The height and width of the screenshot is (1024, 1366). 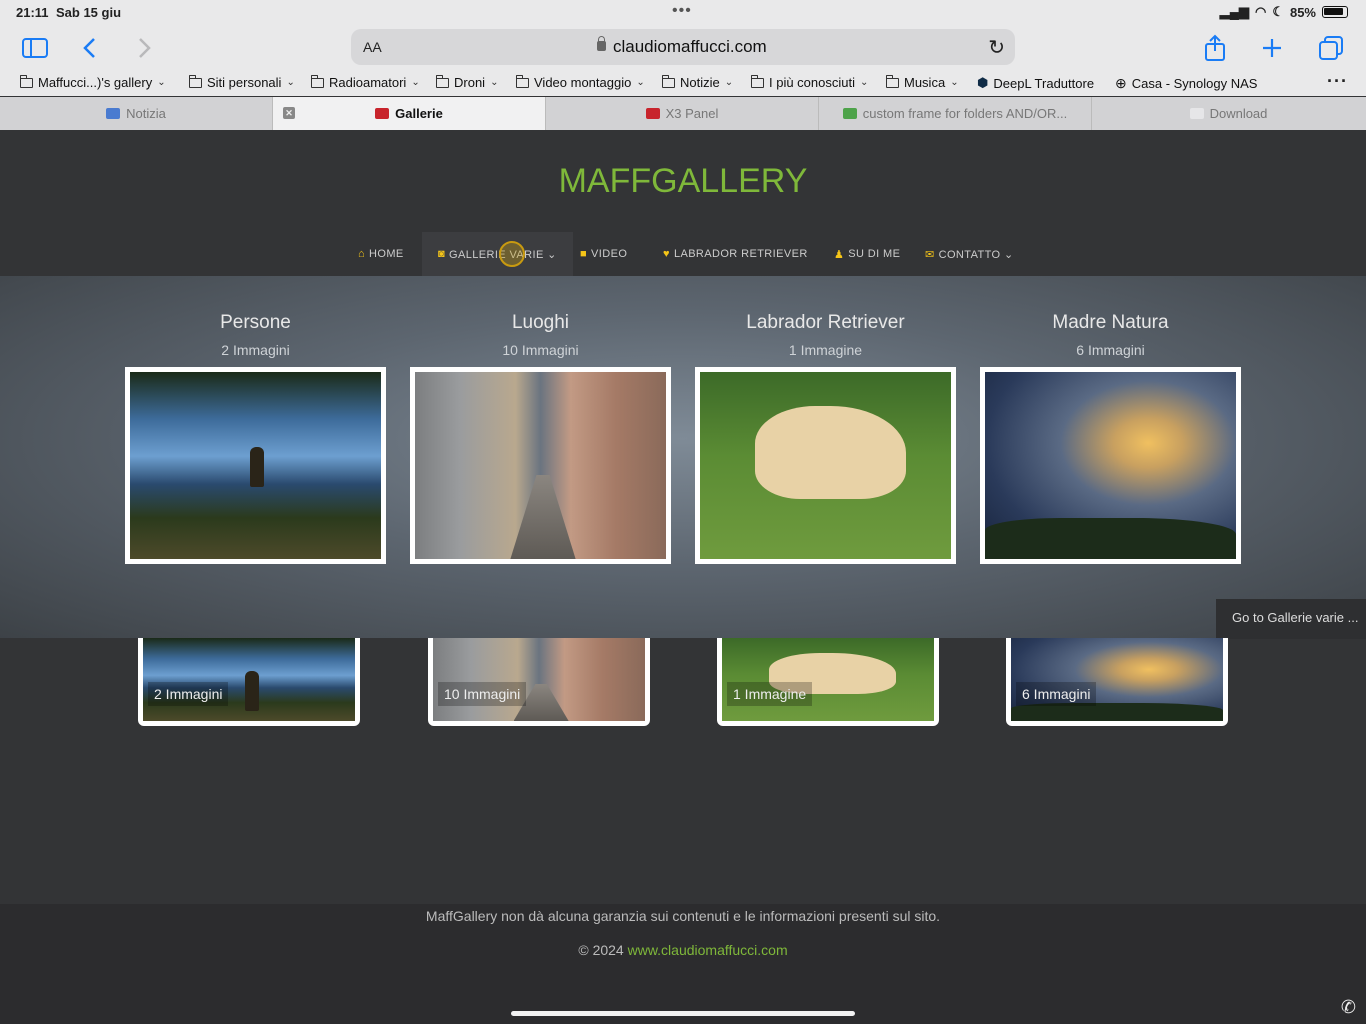 I want to click on copyright-text: © 2024, so click(x=601, y=950).